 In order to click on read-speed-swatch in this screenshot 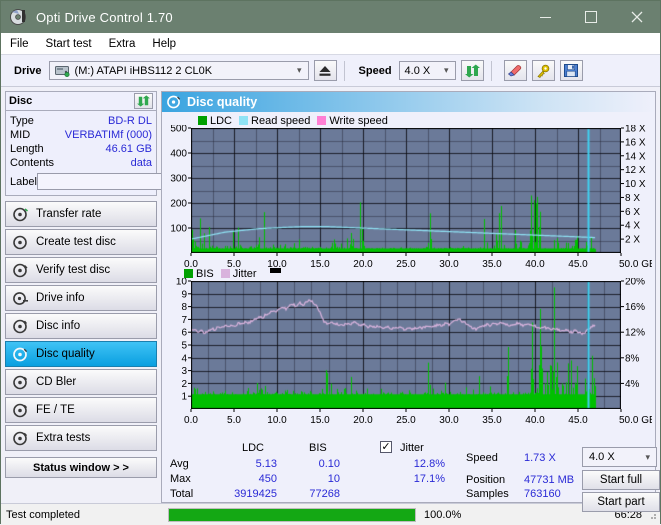, I will do `click(244, 120)`.